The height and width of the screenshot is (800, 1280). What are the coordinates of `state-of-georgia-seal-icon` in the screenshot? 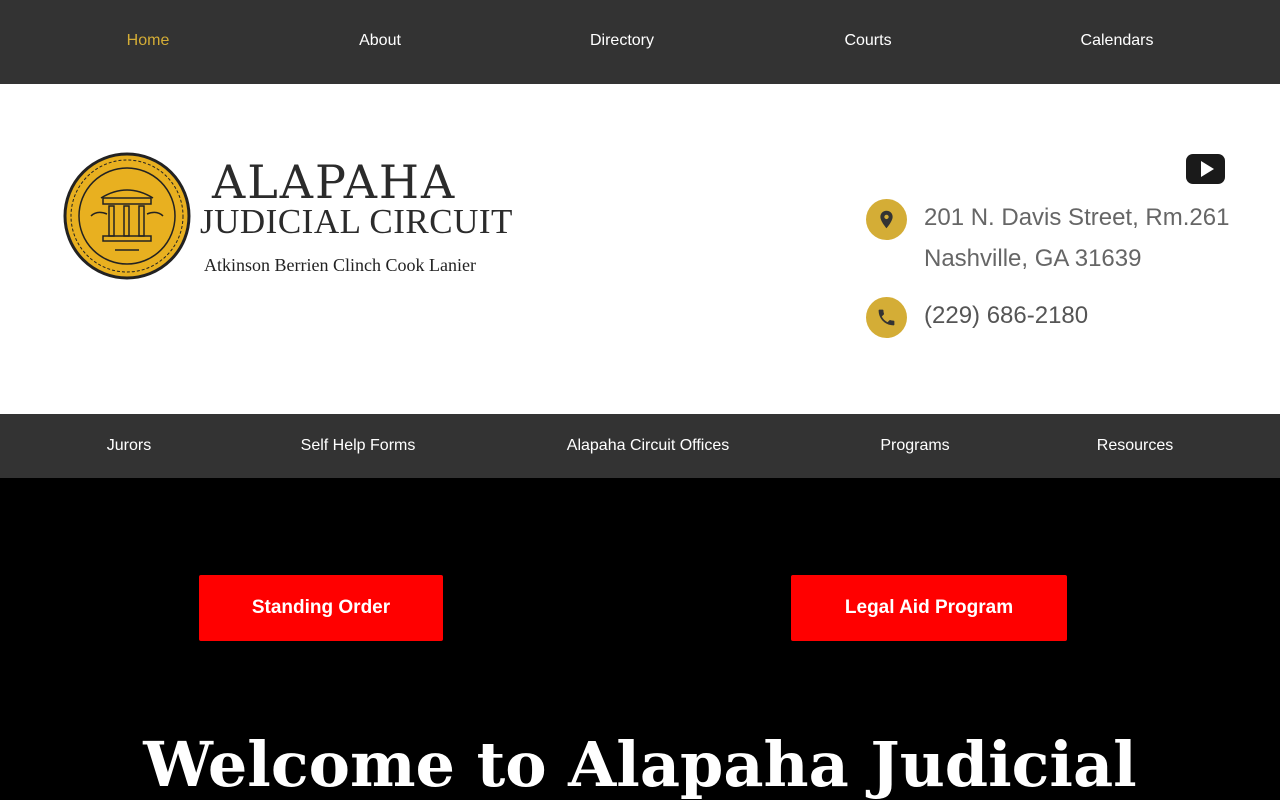 It's located at (127, 216).